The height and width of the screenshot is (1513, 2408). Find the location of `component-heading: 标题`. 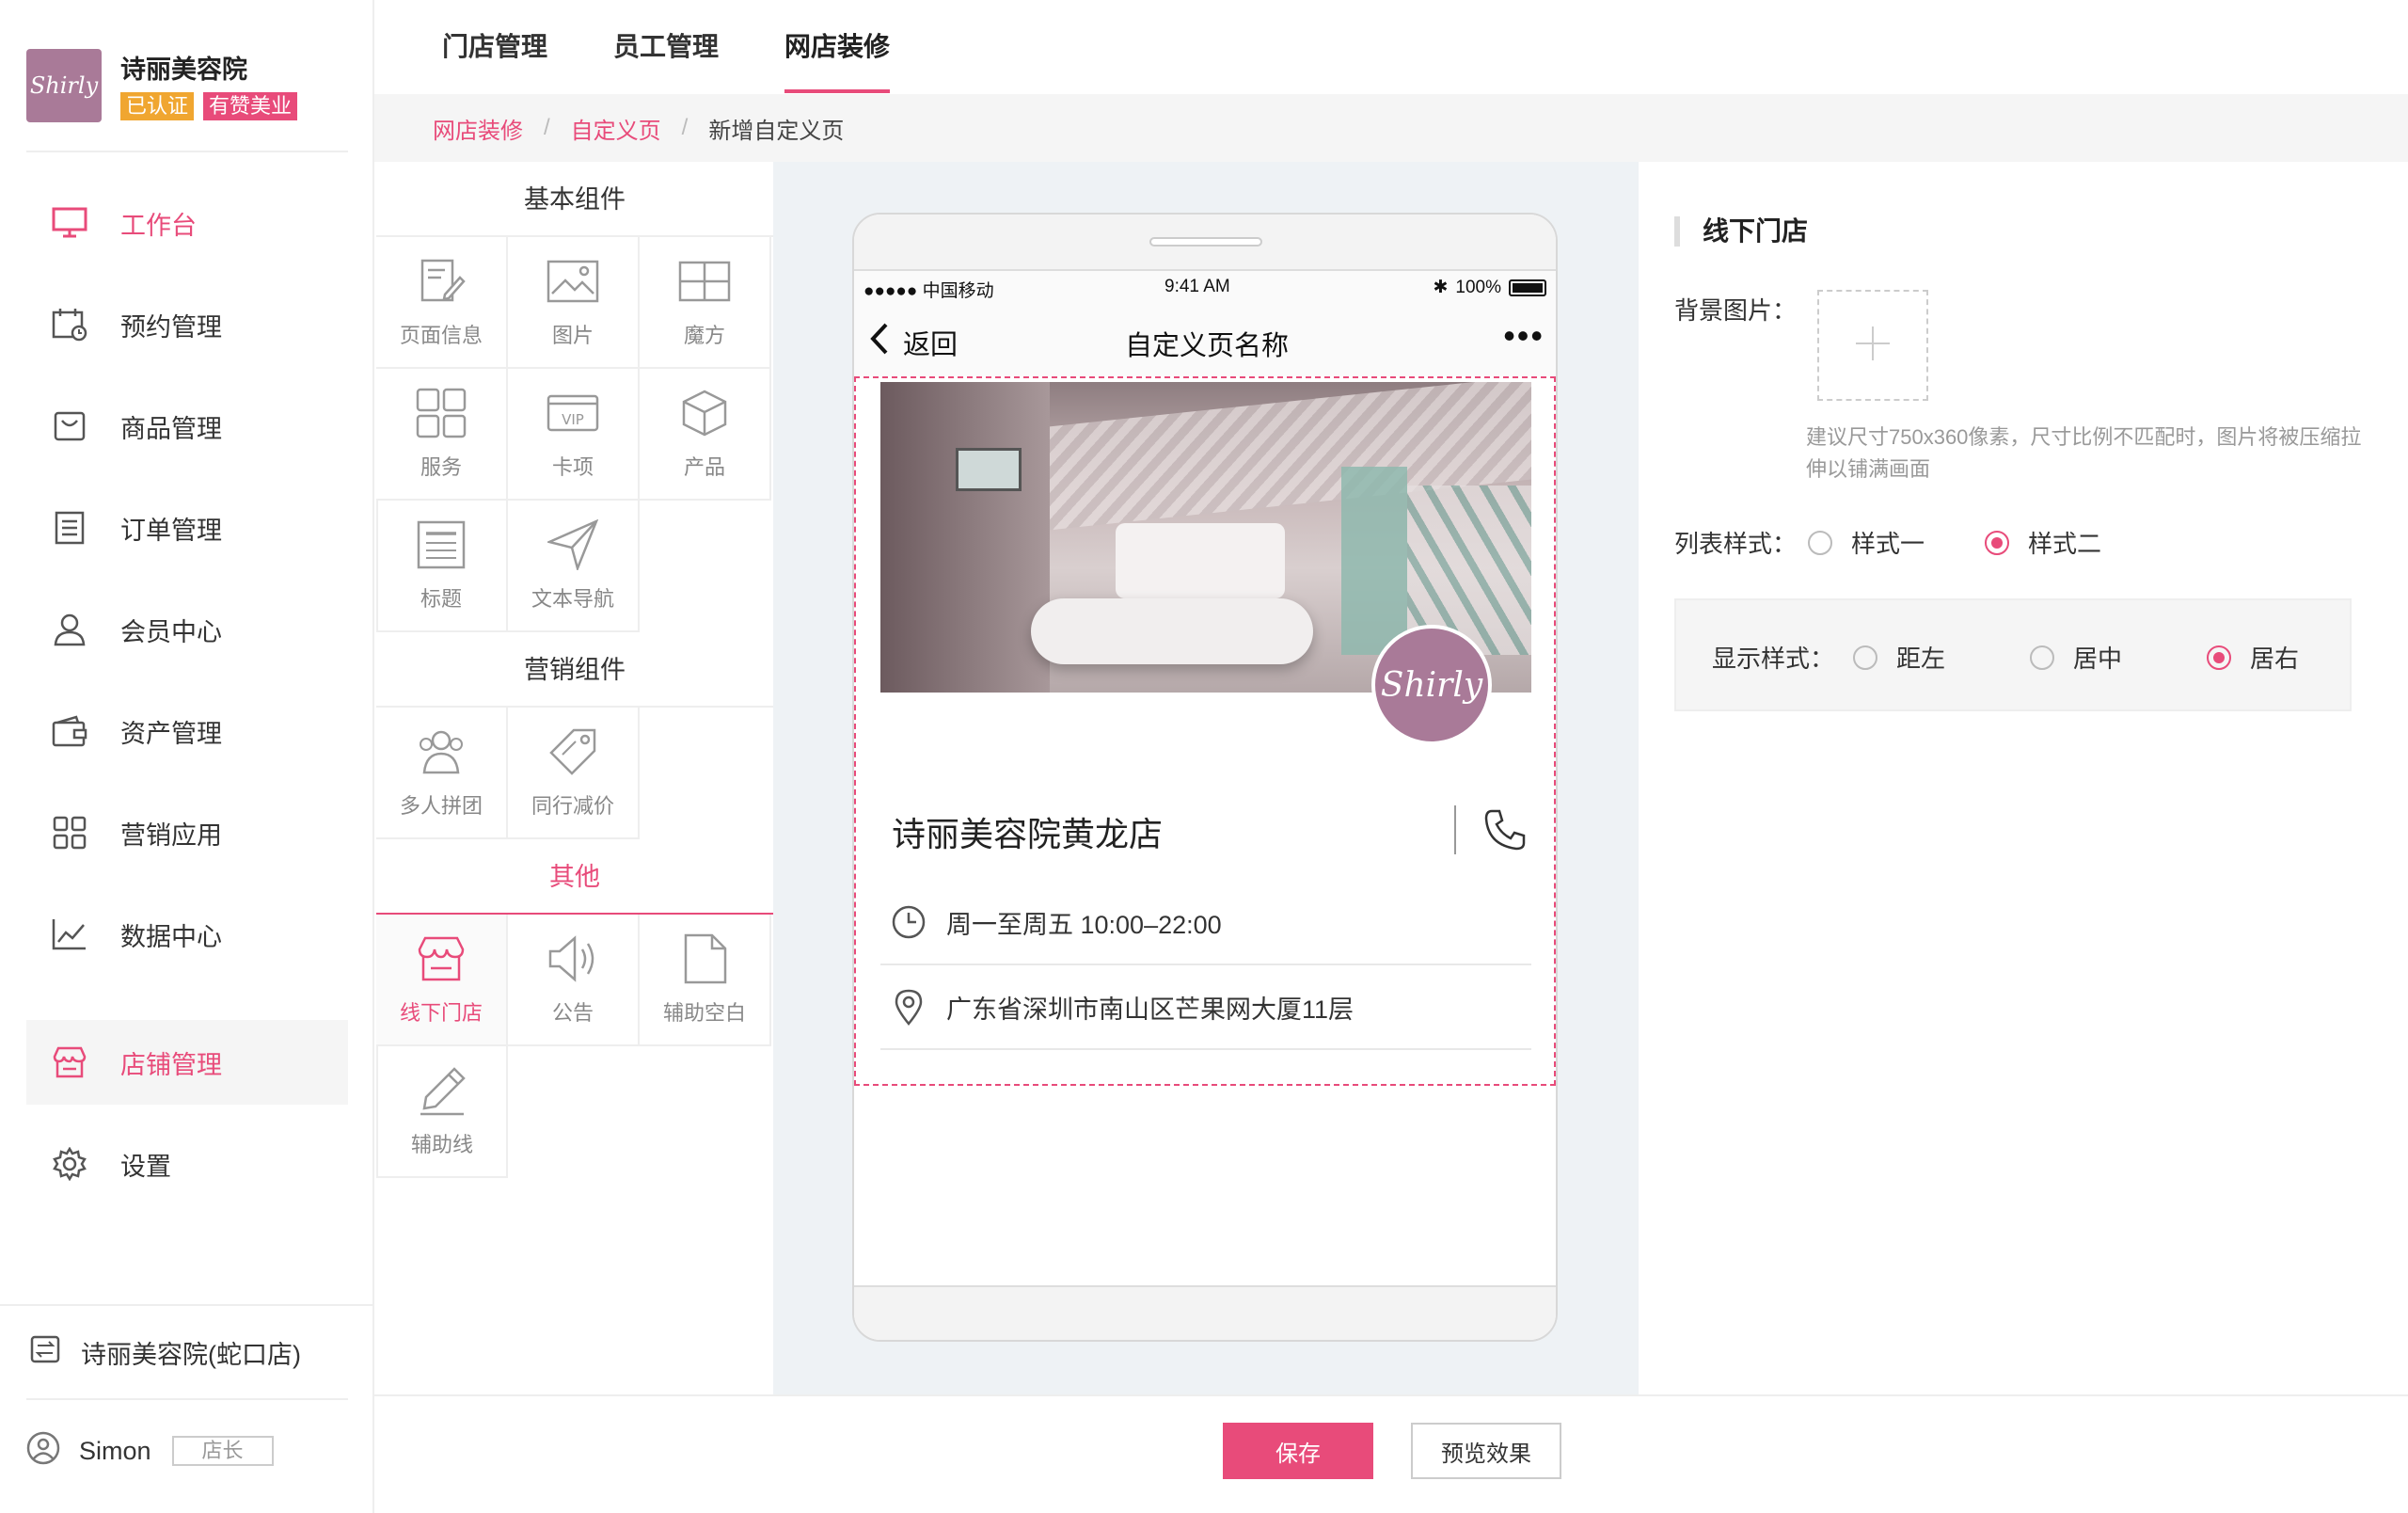

component-heading: 标题 is located at coordinates (442, 566).